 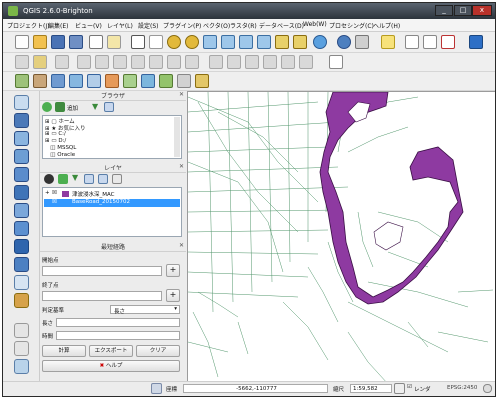 What do you see at coordinates (182, 25) in the screenshot?
I see `menu-plugins: プラグイン(P)` at bounding box center [182, 25].